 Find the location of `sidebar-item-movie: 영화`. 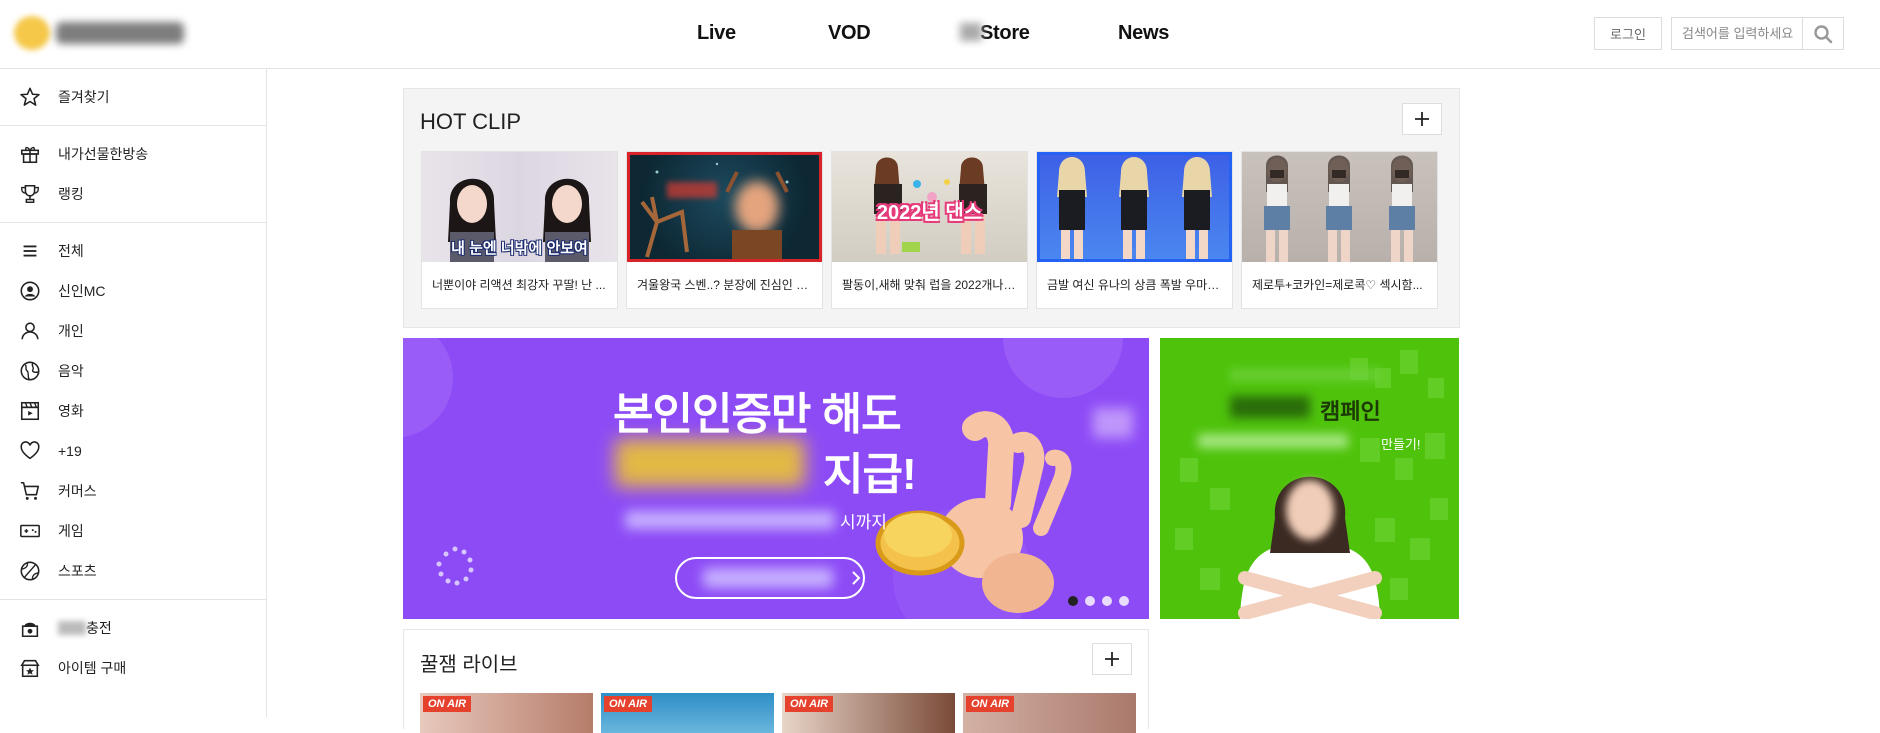

sidebar-item-movie: 영화 is located at coordinates (133, 411).